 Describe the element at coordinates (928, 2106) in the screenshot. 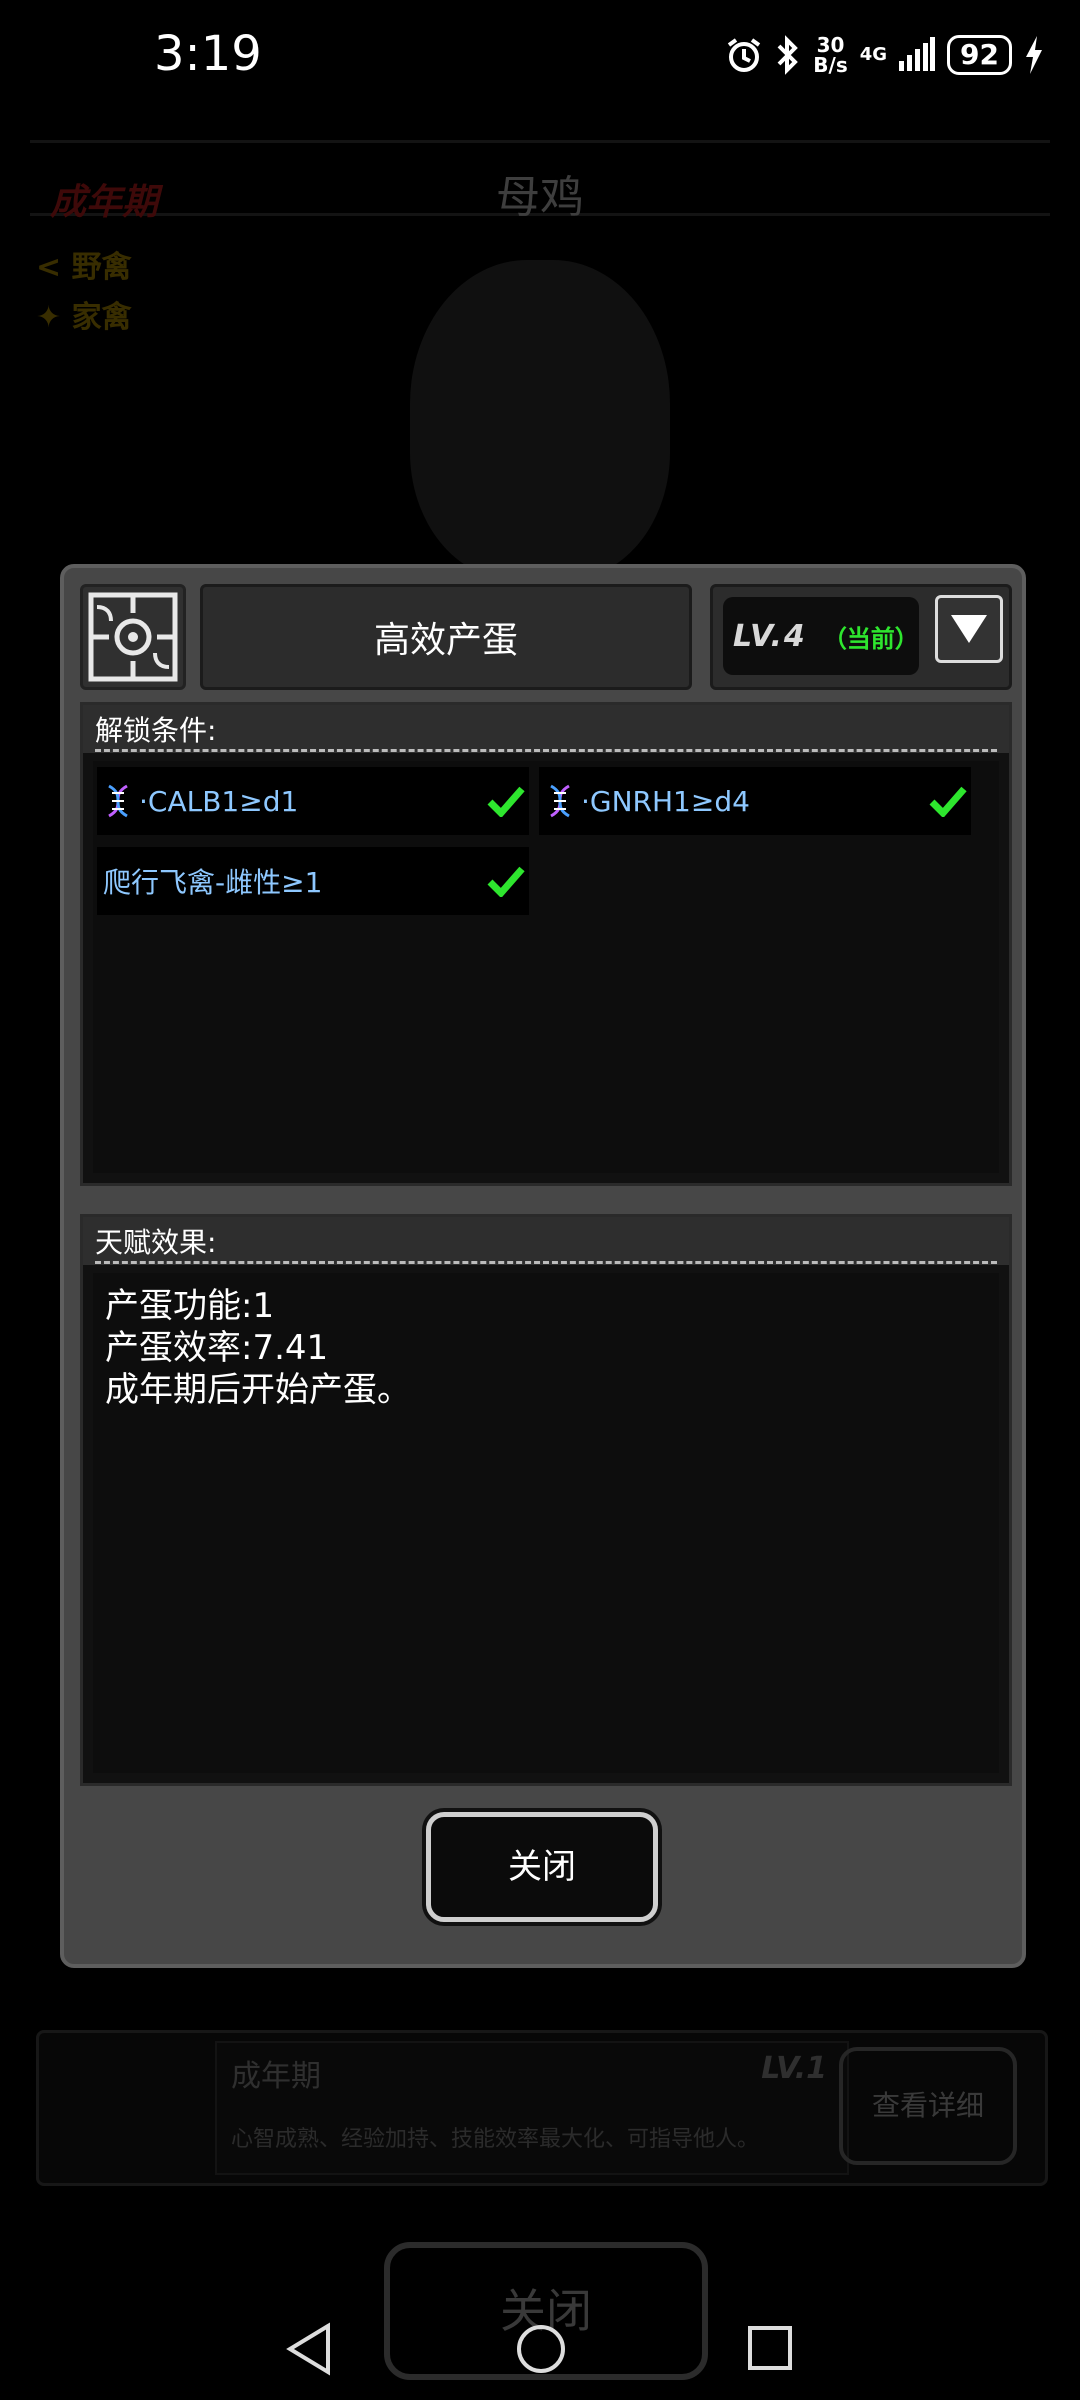

I see `view-details-button: 查看详细` at that location.